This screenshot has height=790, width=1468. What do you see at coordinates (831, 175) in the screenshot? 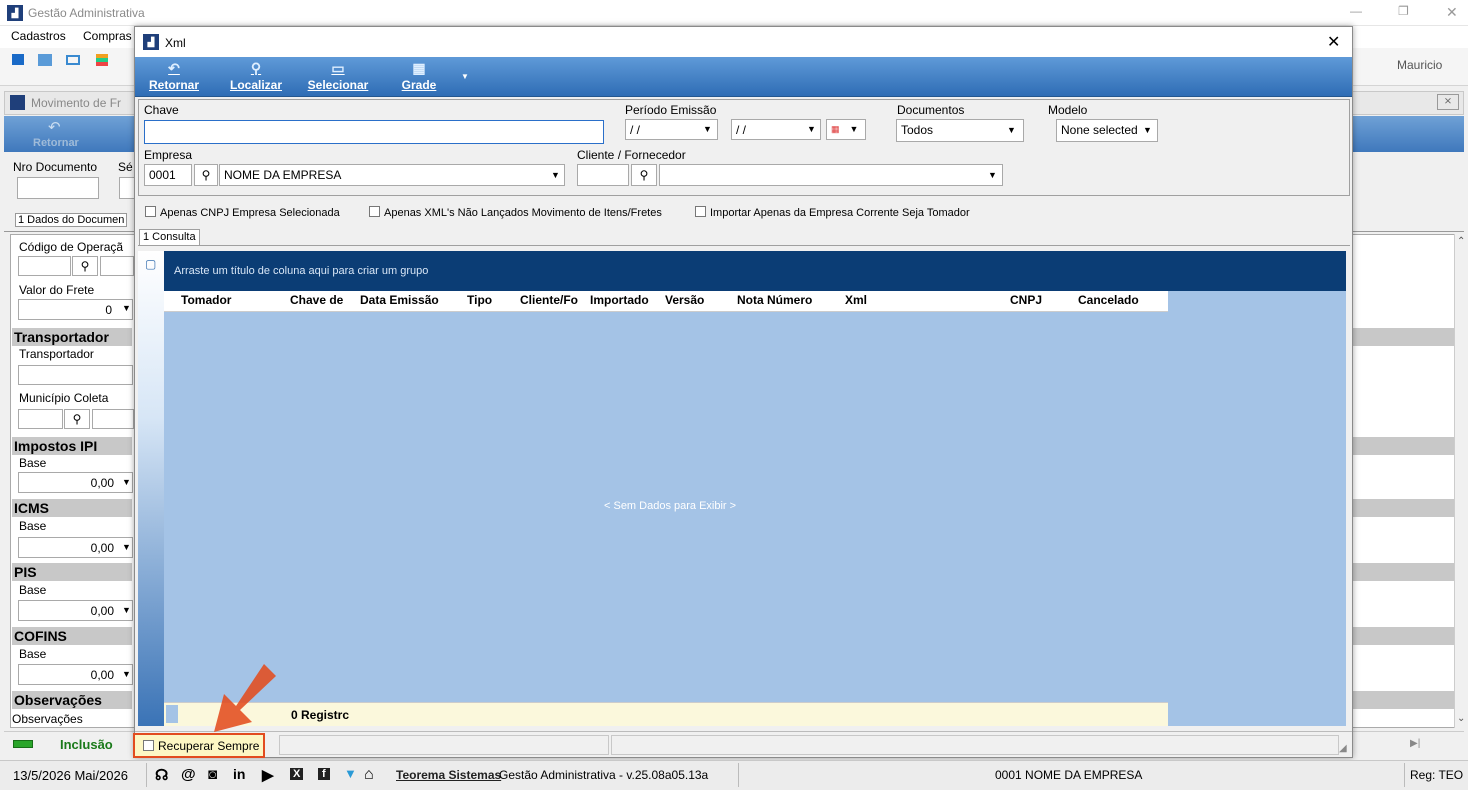
I see `cliente-name-select` at bounding box center [831, 175].